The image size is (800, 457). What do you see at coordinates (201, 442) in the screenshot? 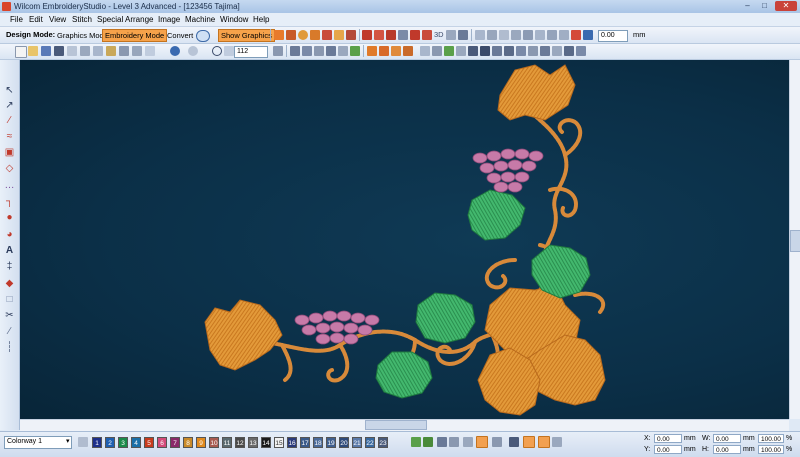
I see `color-swatch: 9` at bounding box center [201, 442].